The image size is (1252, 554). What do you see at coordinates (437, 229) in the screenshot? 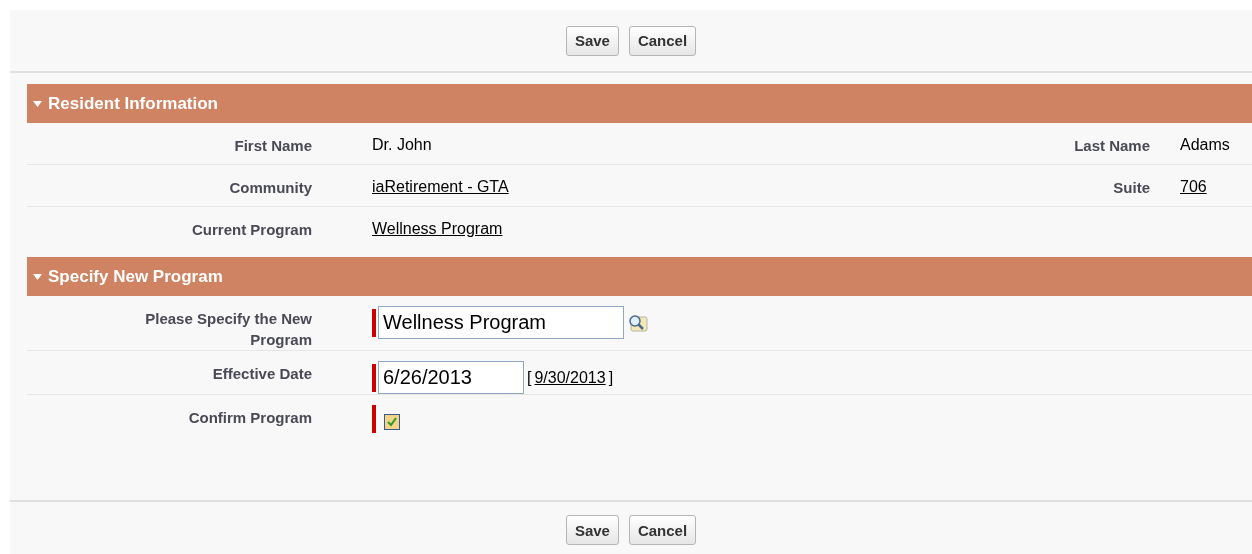
I see `field-link: Wellness Program` at bounding box center [437, 229].